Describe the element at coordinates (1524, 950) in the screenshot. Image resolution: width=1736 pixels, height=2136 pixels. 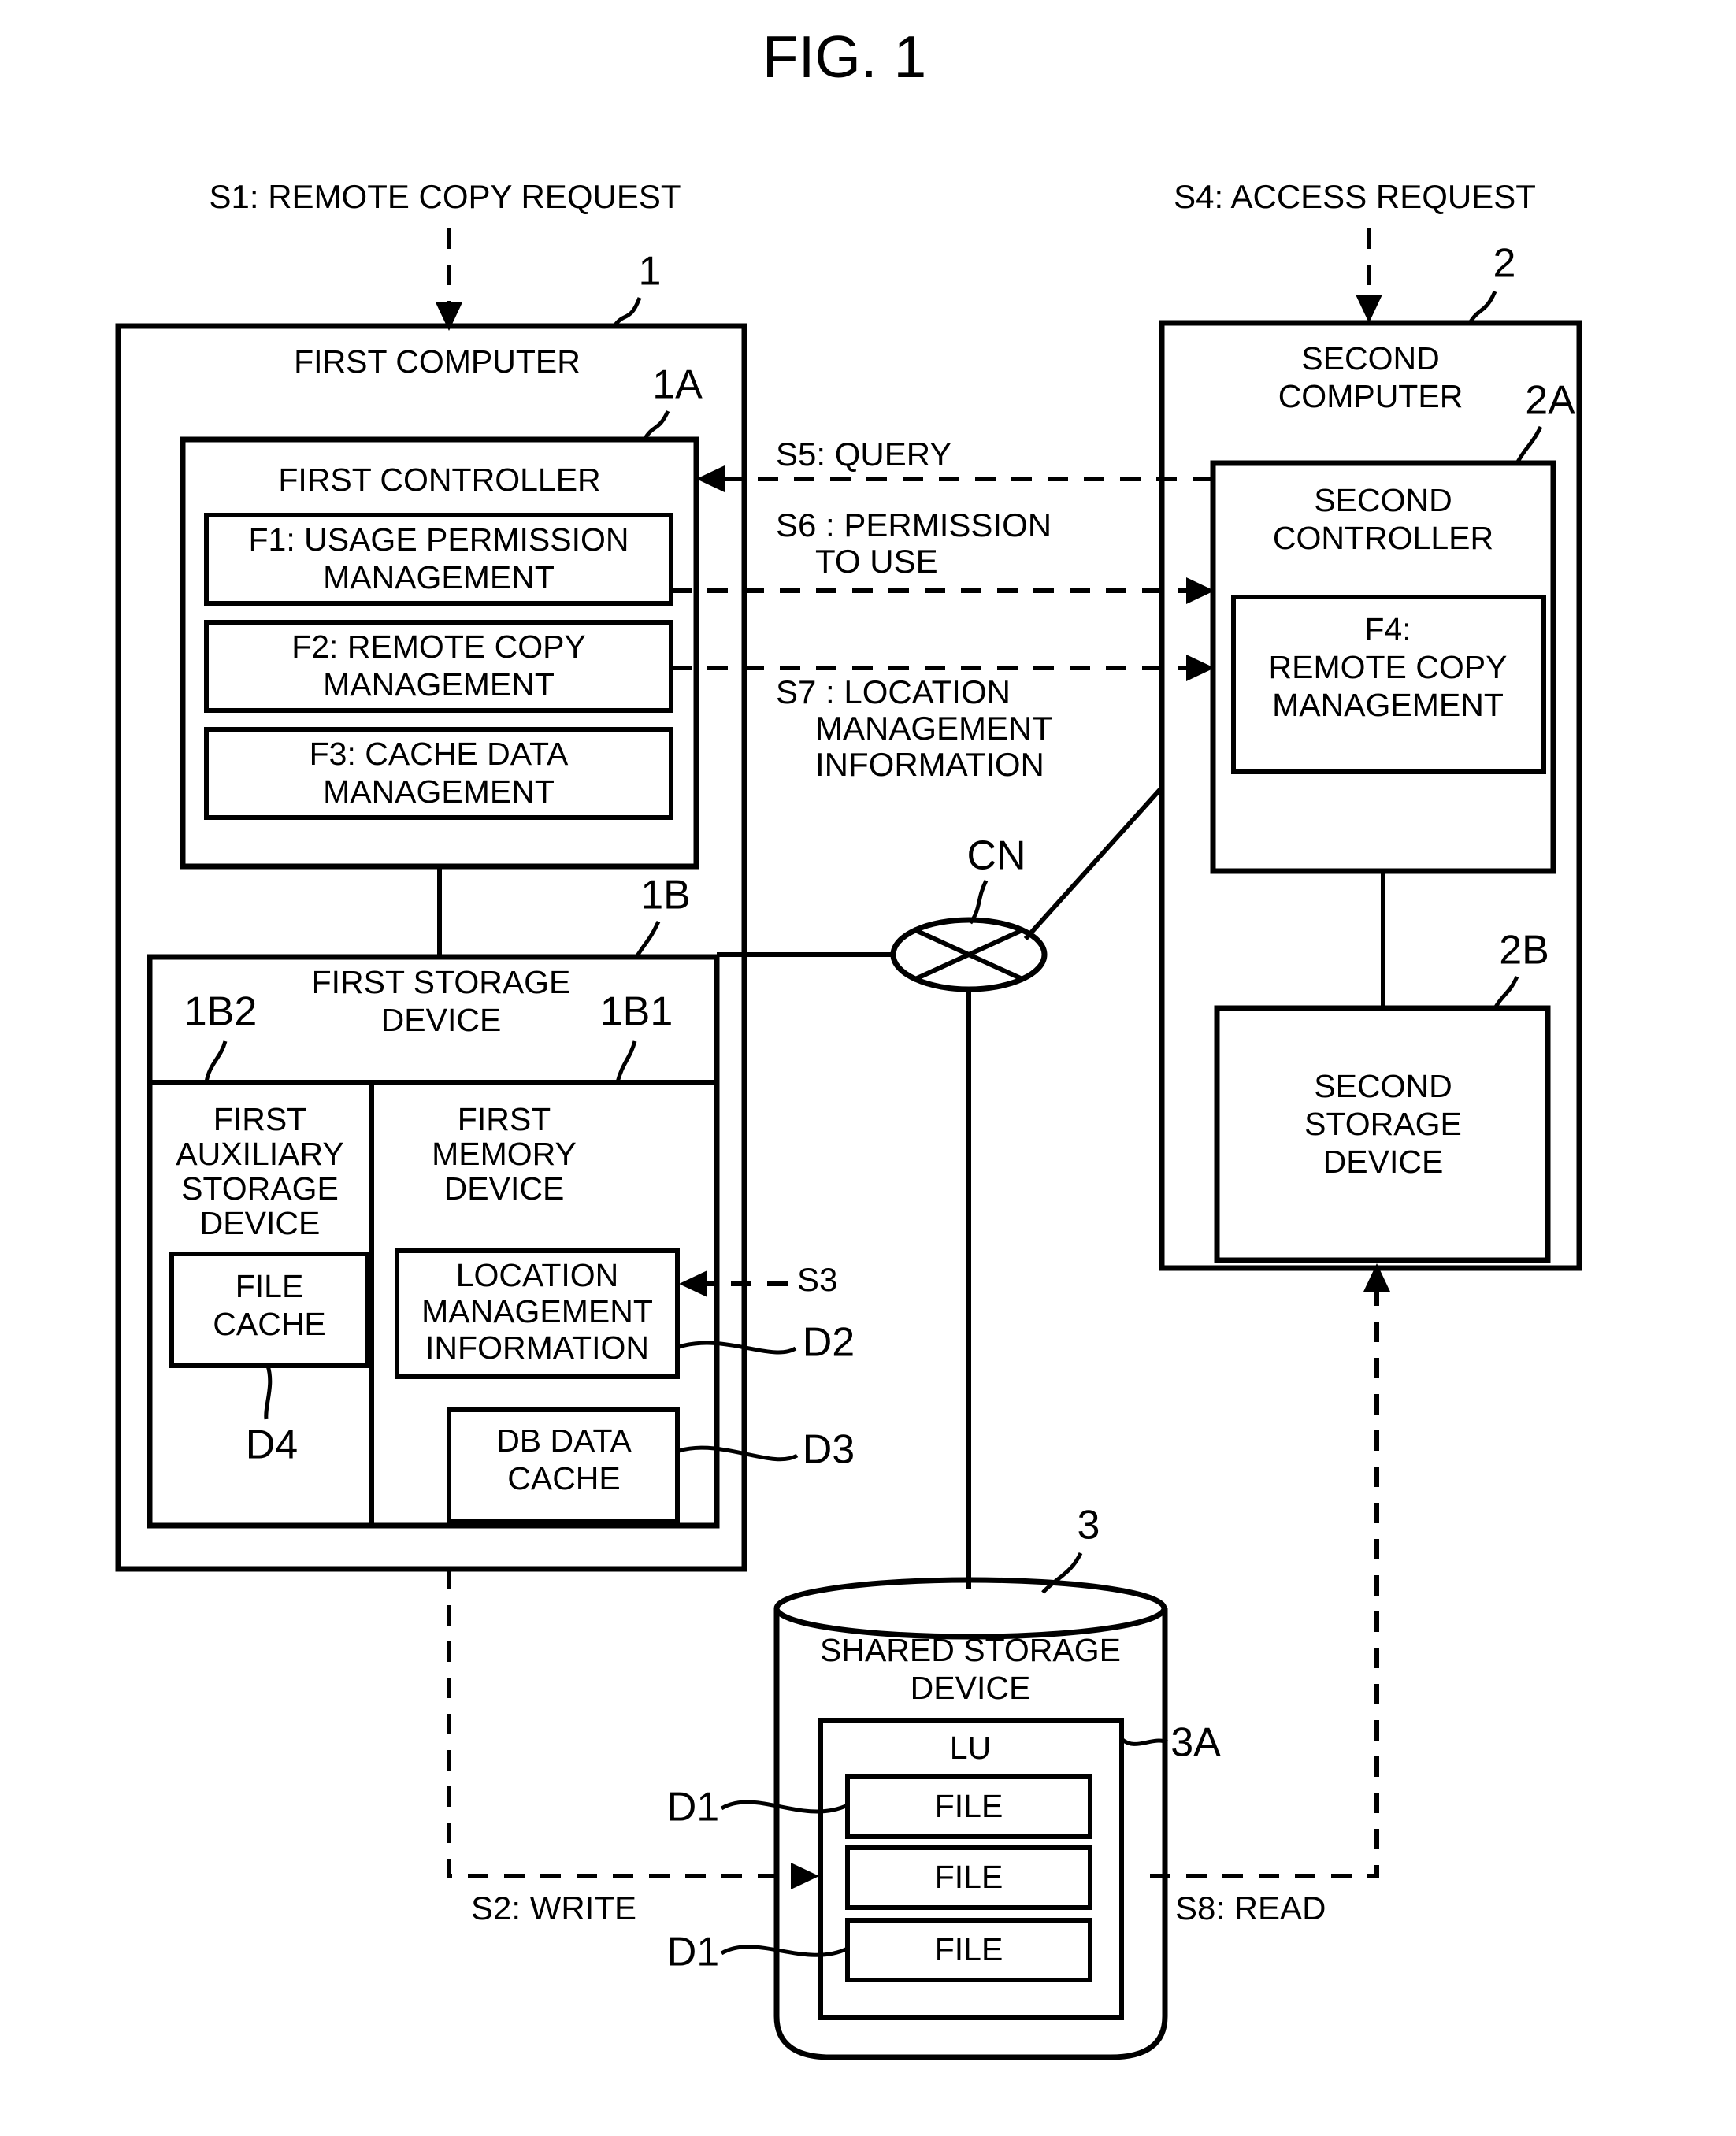
I see `second-storage-ref: 2B` at that location.